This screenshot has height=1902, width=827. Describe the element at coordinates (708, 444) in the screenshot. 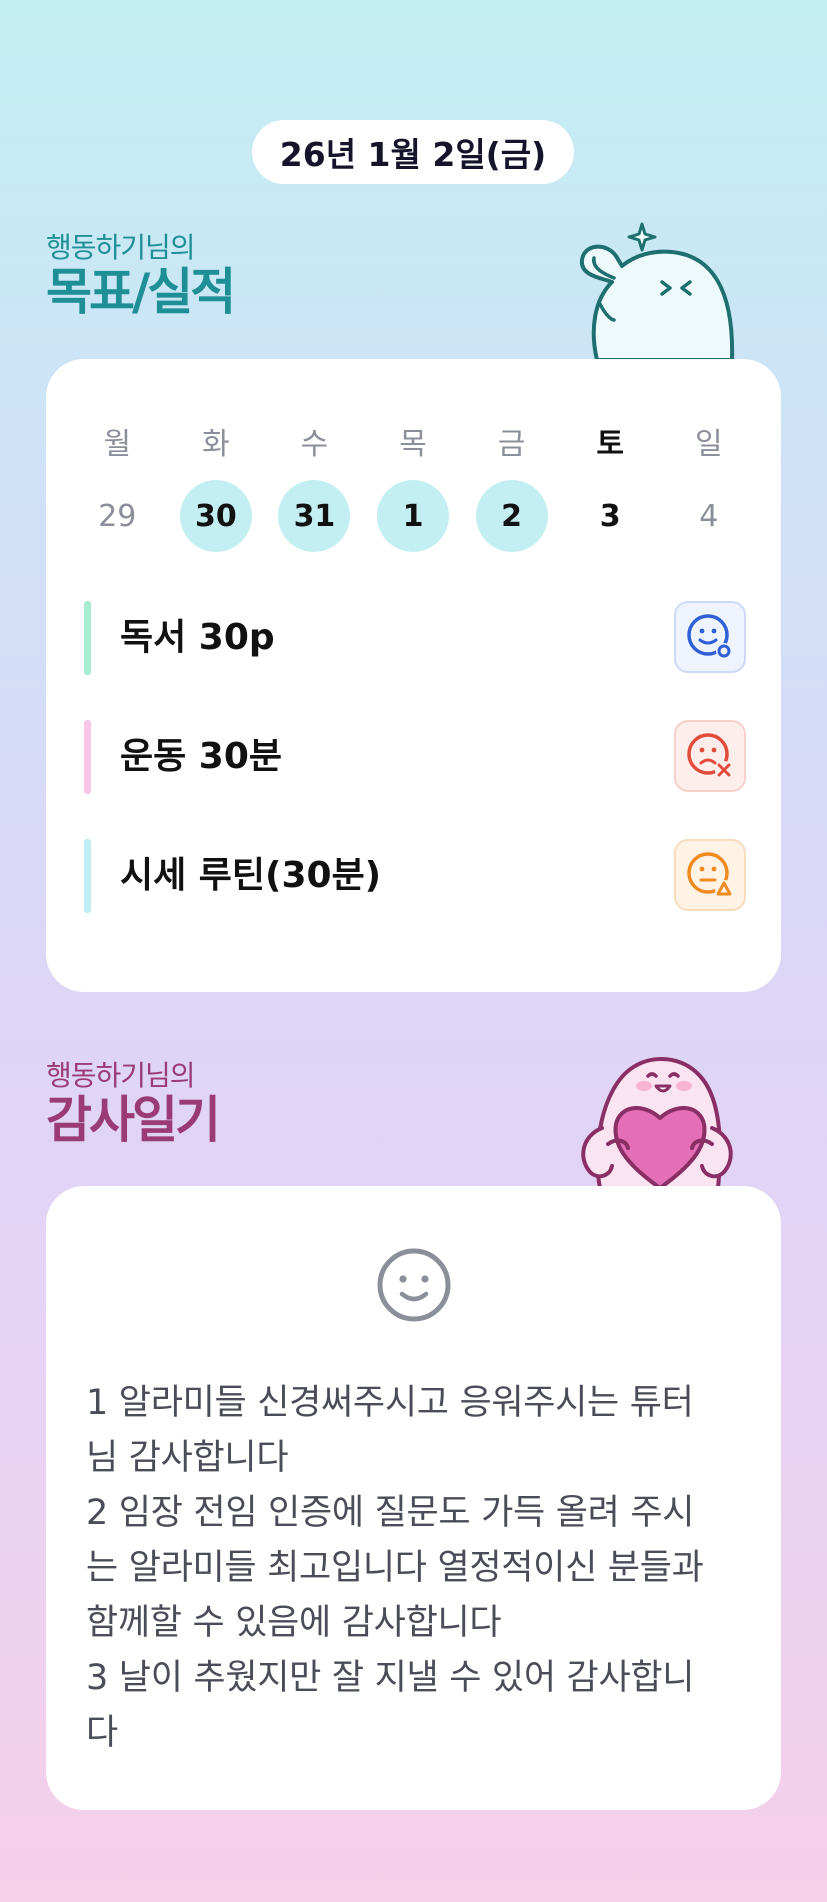

I see `weekday-label: 일` at that location.